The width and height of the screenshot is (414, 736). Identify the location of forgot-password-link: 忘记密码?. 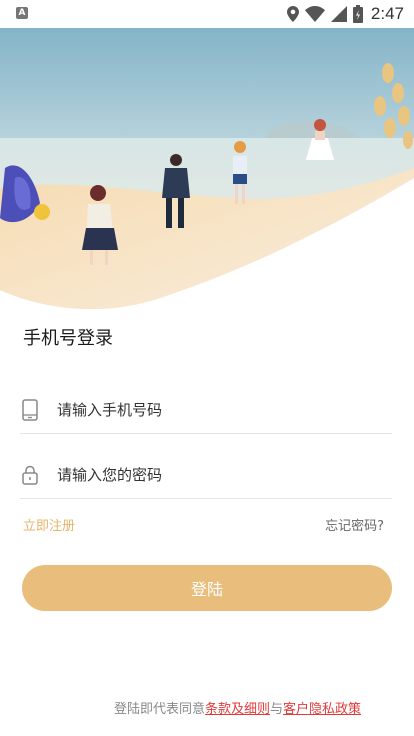
(354, 524).